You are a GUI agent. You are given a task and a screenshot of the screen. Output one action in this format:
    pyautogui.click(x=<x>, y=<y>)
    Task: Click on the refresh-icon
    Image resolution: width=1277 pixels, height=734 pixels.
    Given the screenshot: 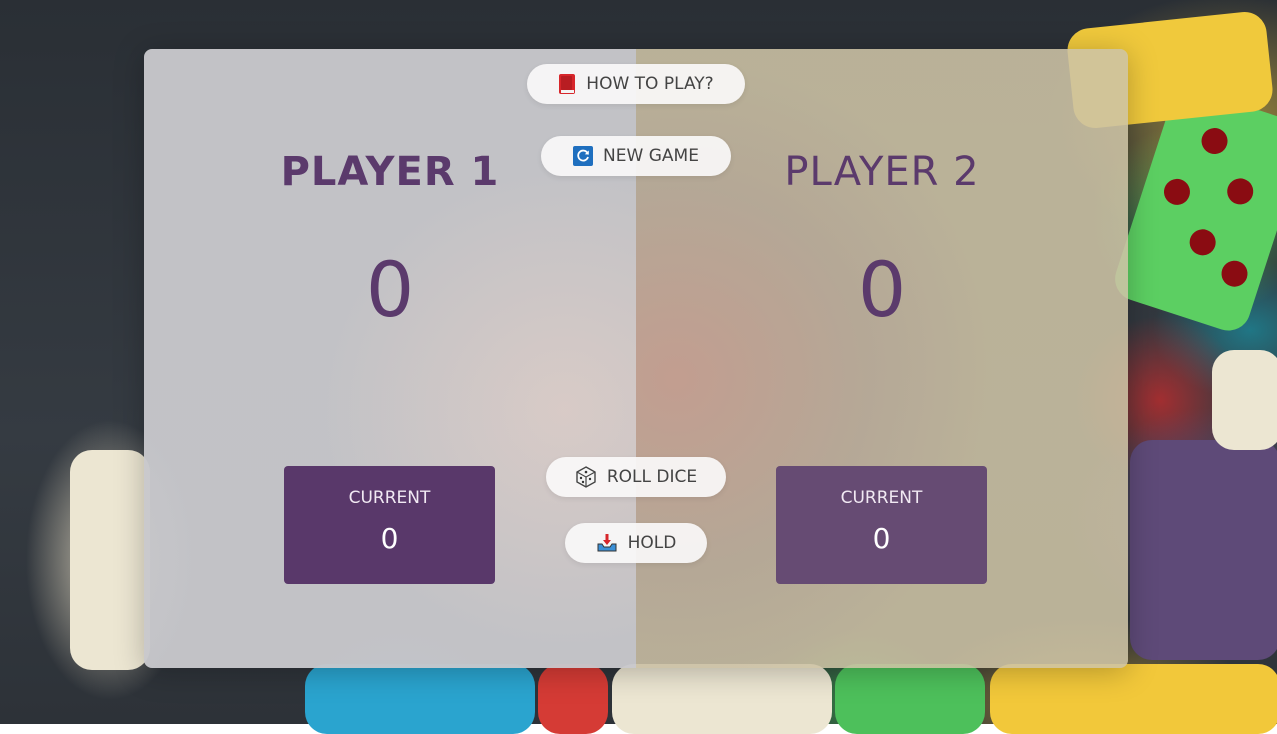 What is the action you would take?
    pyautogui.click(x=583, y=156)
    